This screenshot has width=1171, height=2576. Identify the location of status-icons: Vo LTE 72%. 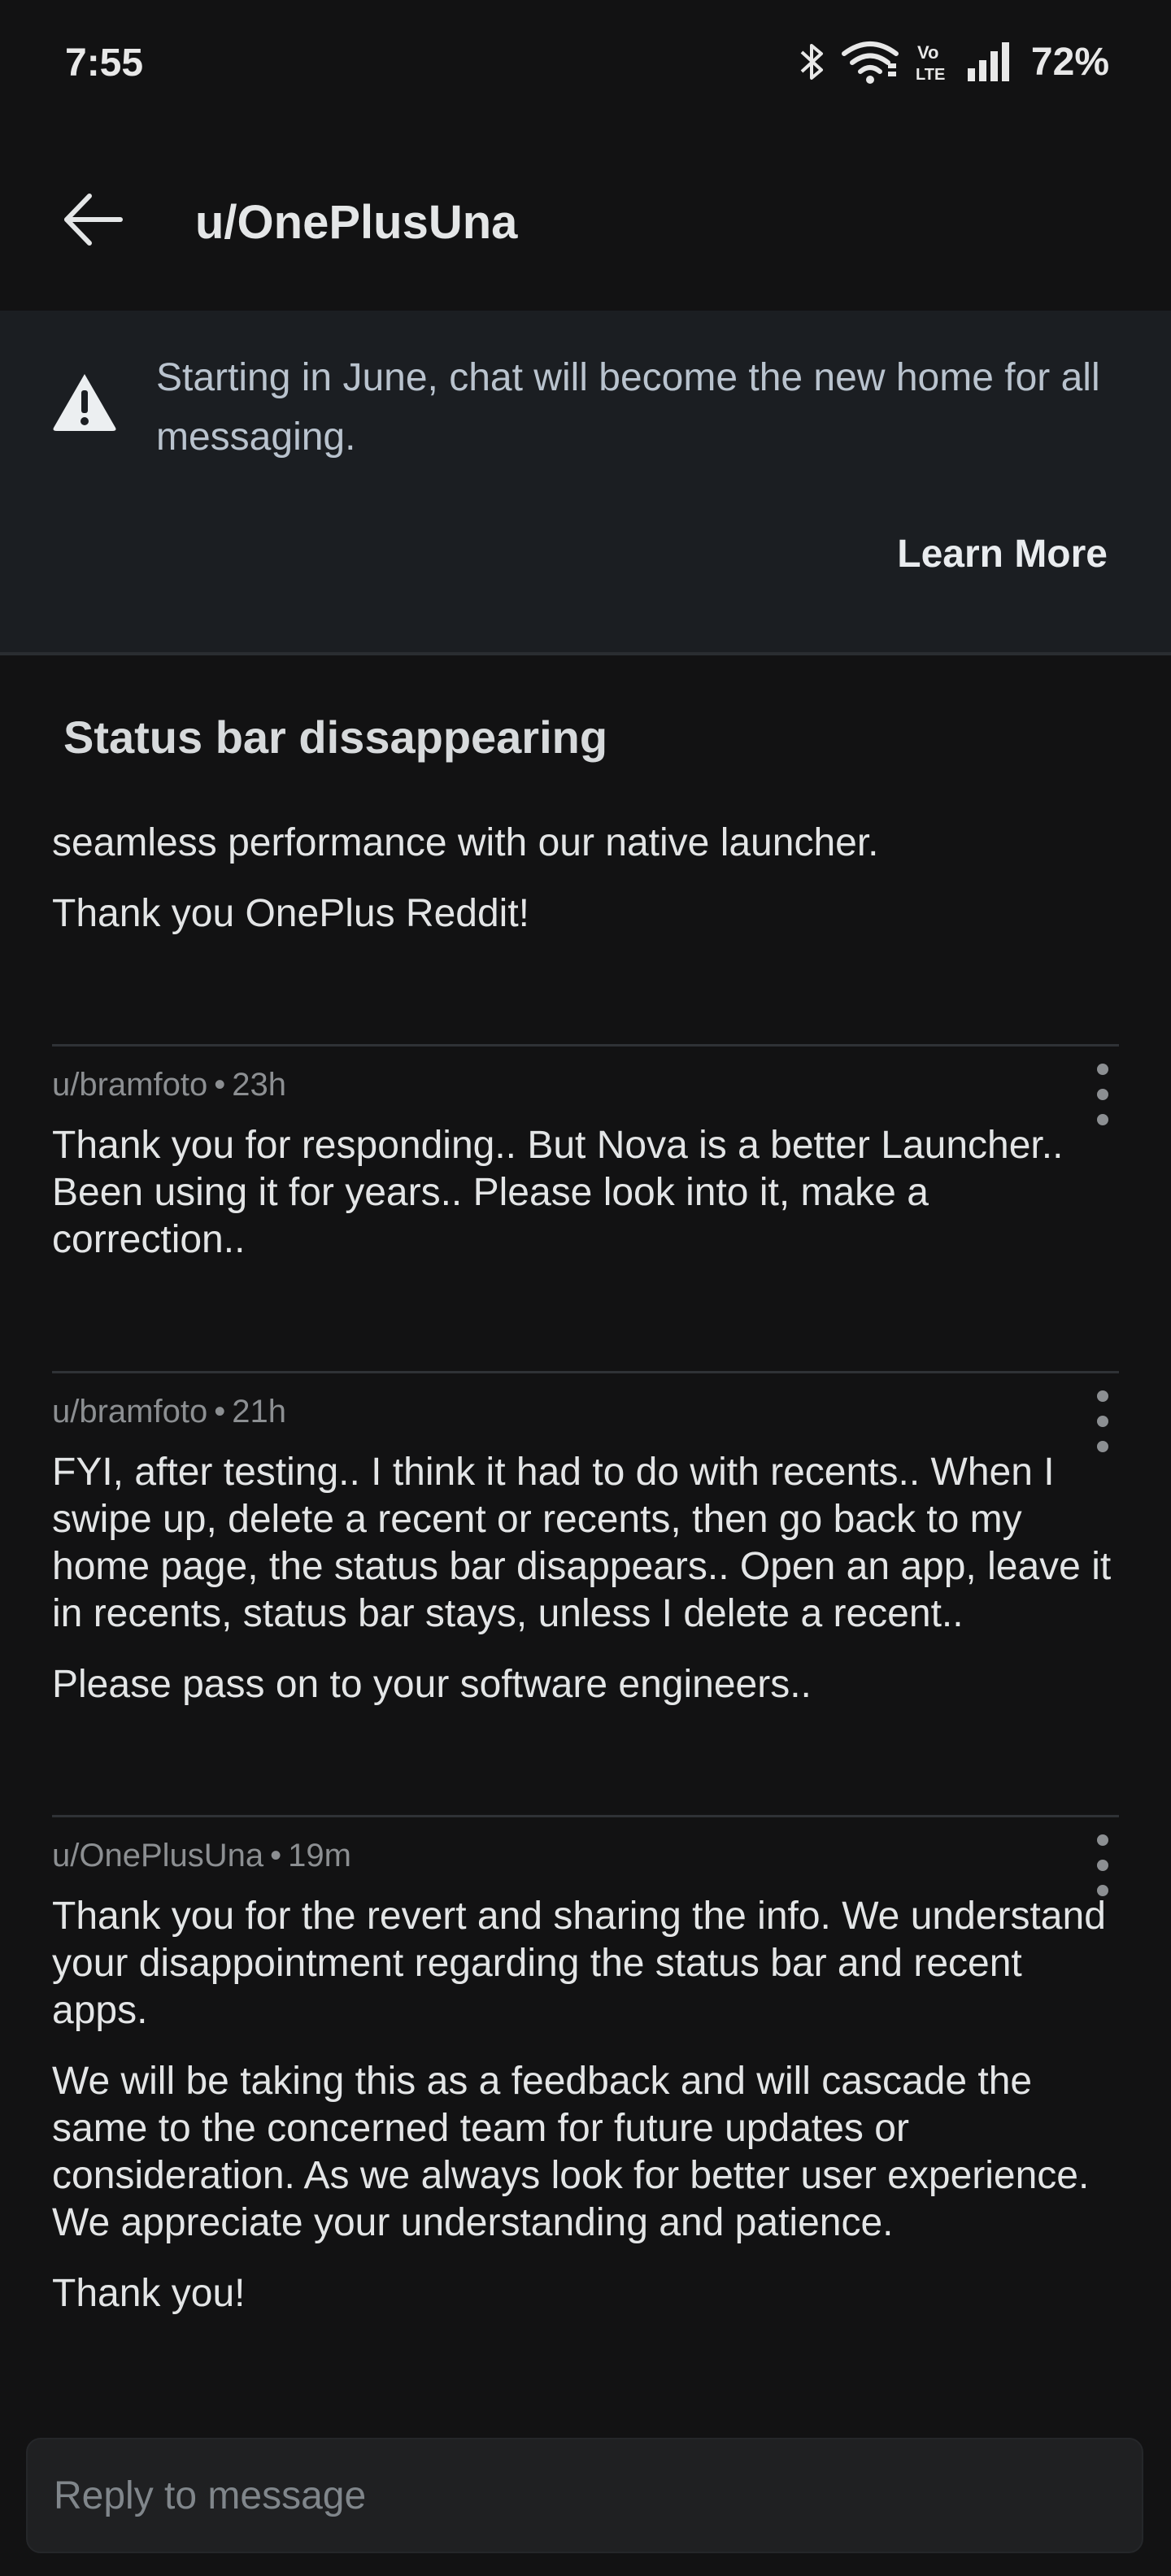
(954, 62).